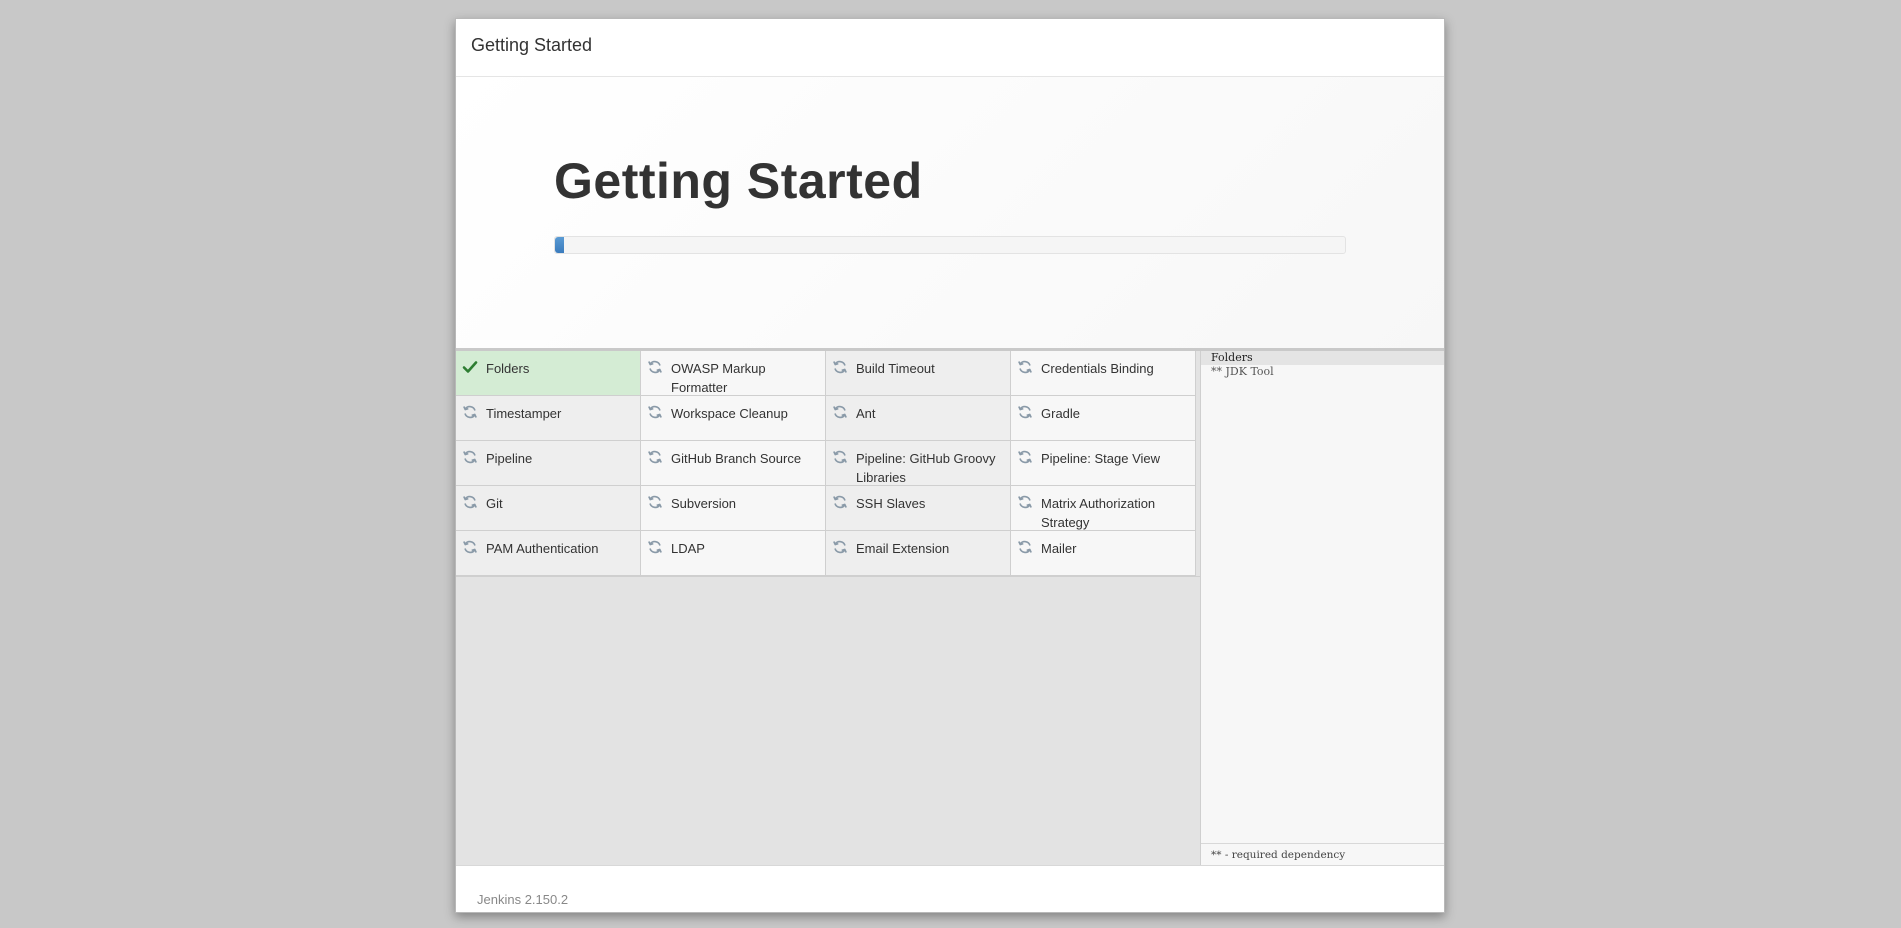 The height and width of the screenshot is (928, 1901). Describe the element at coordinates (891, 503) in the screenshot. I see `plugin-name: SSH Slaves` at that location.